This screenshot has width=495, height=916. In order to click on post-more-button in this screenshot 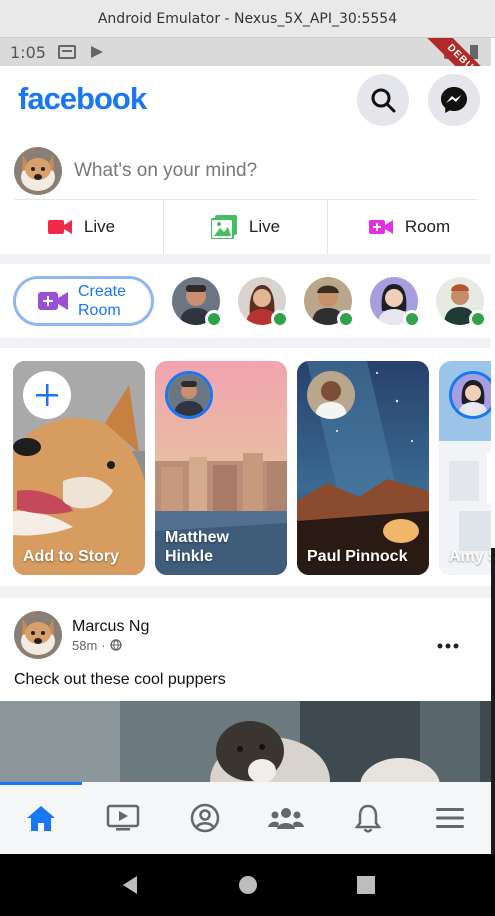, I will do `click(448, 643)`.